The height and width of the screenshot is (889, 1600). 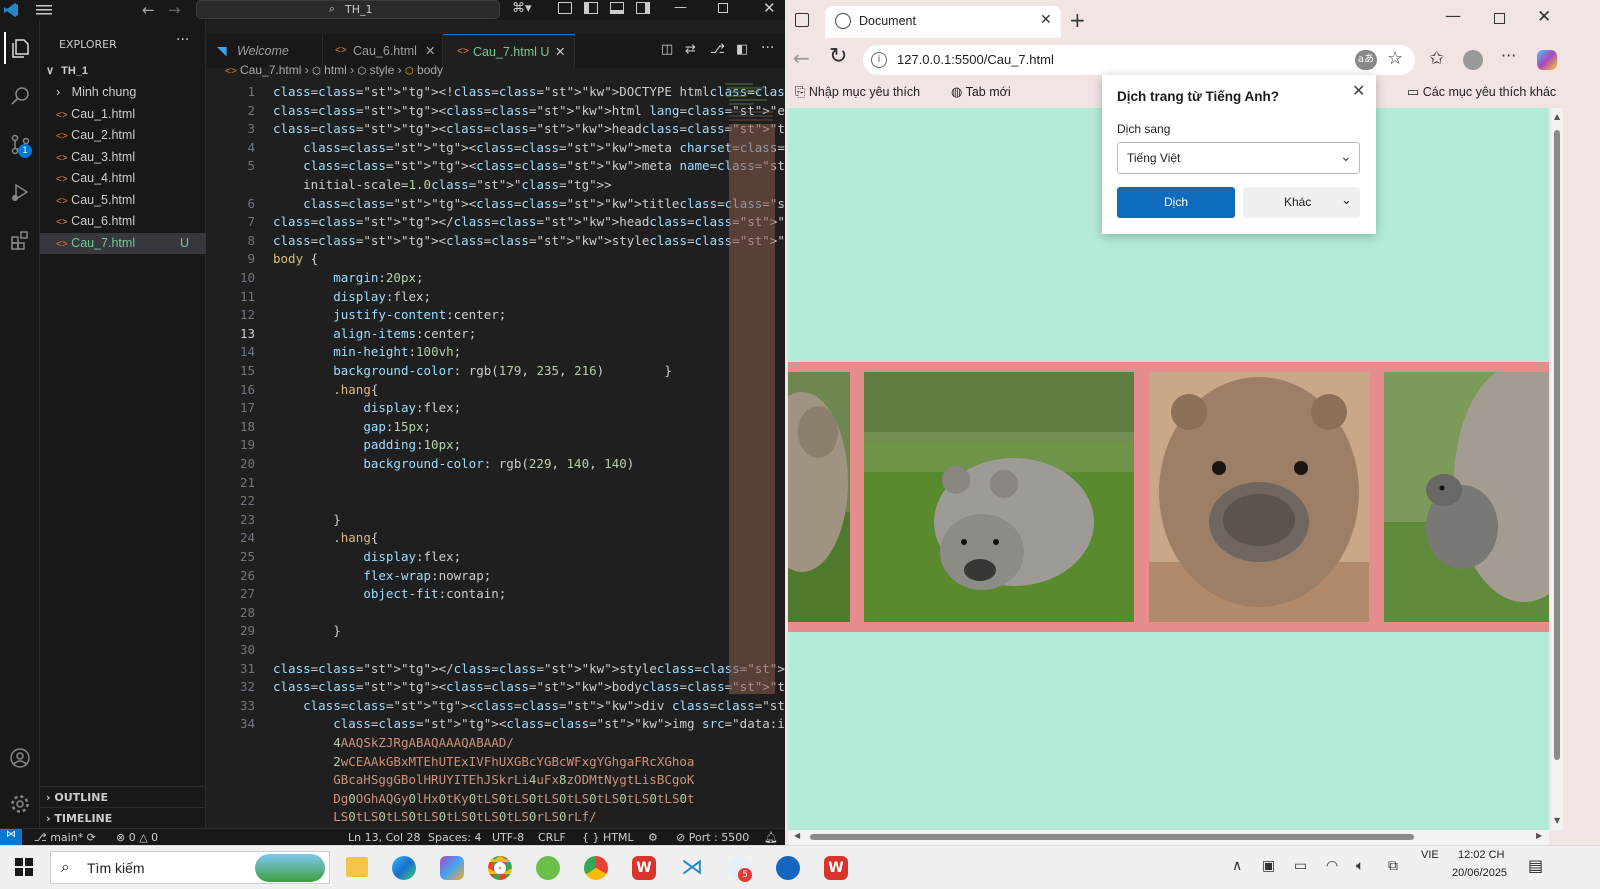 I want to click on search-icon, so click(x=20, y=96).